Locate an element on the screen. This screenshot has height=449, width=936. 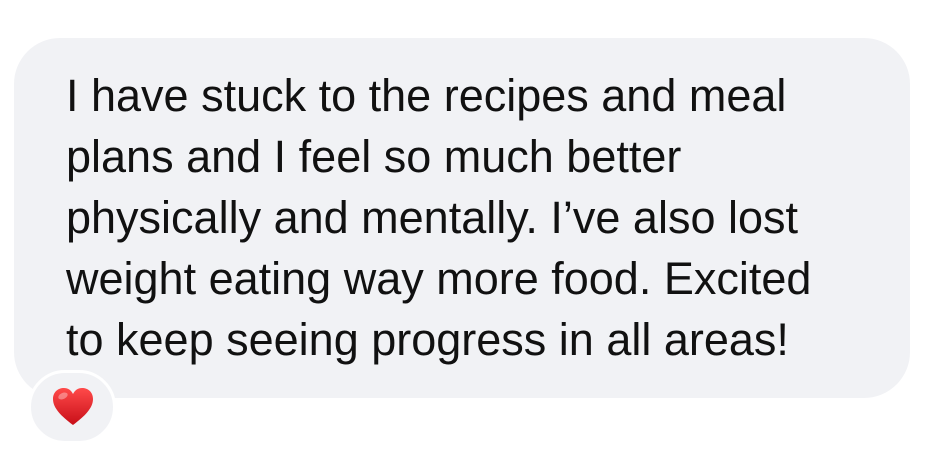
heart-icon is located at coordinates (73, 406).